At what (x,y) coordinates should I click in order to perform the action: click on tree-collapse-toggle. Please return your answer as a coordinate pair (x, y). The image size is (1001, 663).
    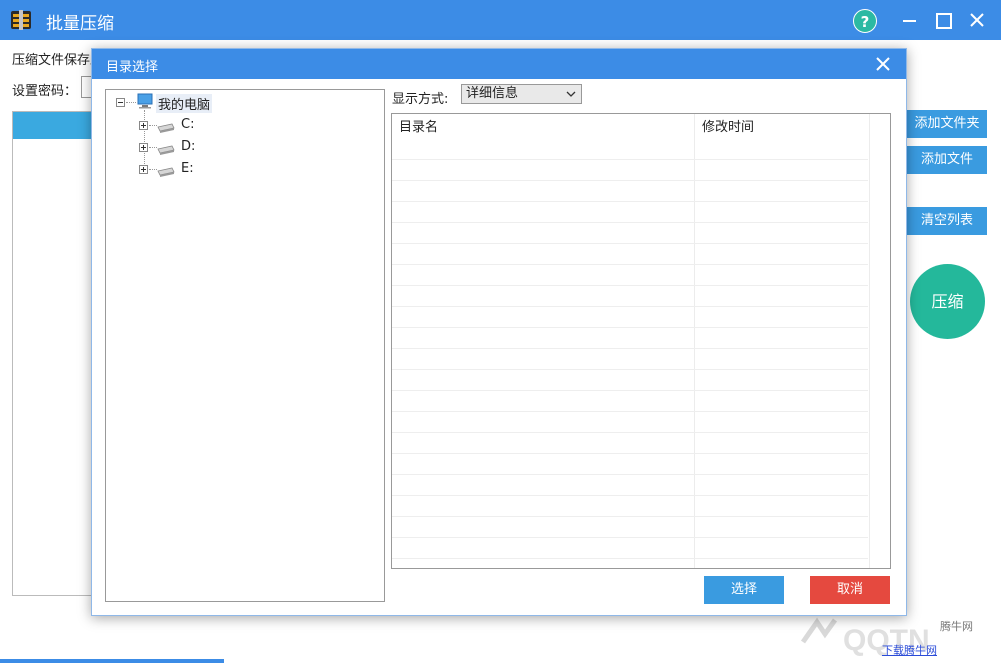
    Looking at the image, I should click on (120, 102).